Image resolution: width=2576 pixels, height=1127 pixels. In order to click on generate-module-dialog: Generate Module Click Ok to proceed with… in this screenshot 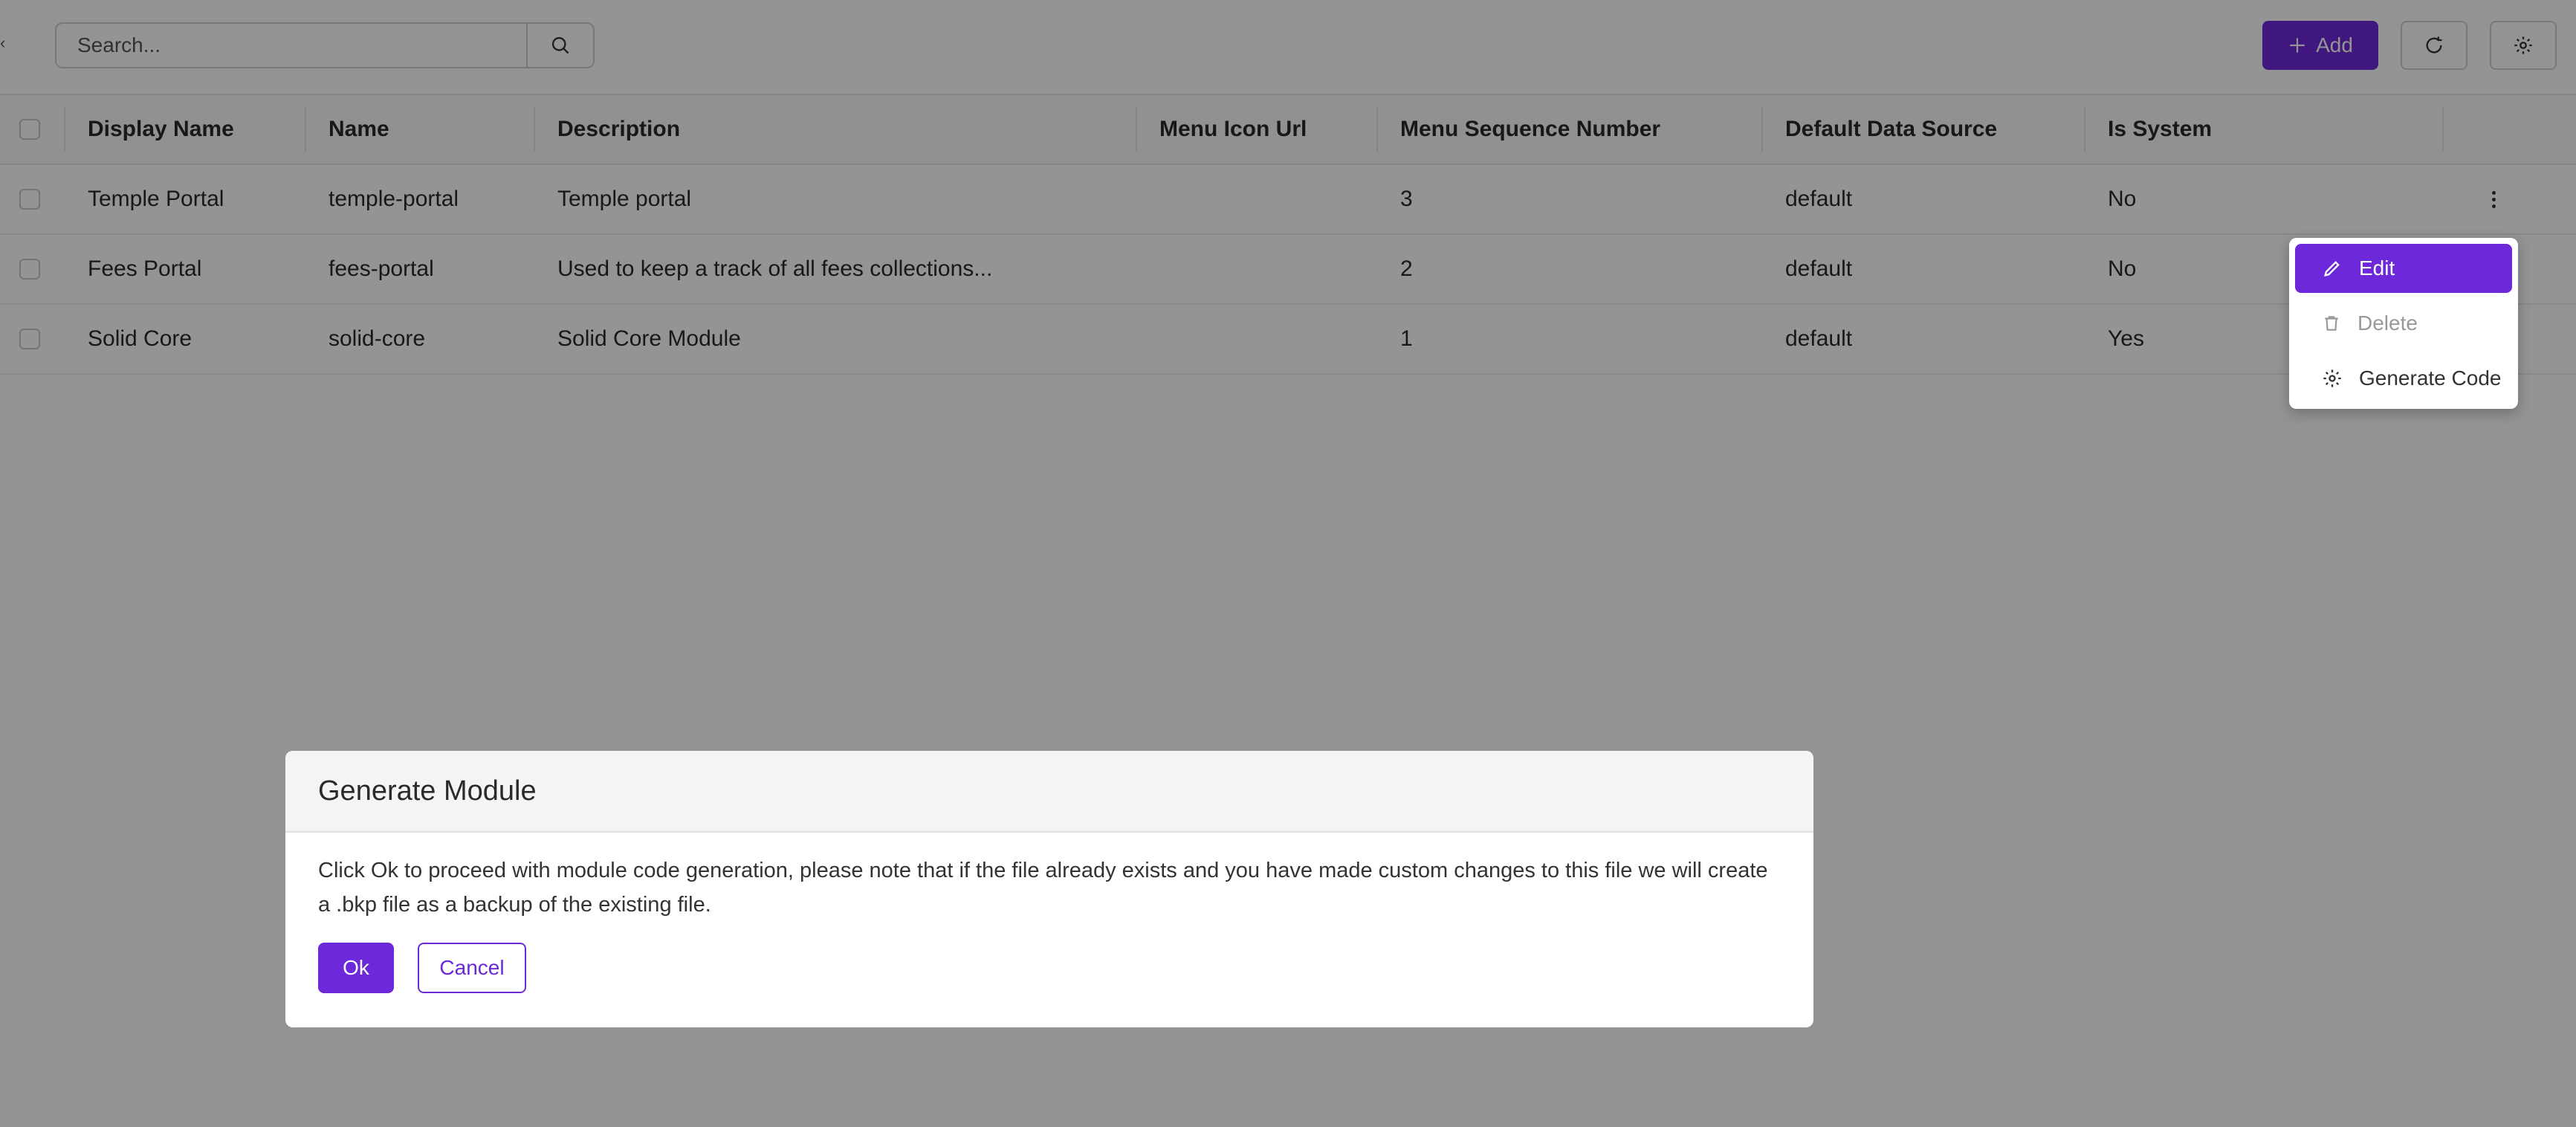, I will do `click(1049, 889)`.